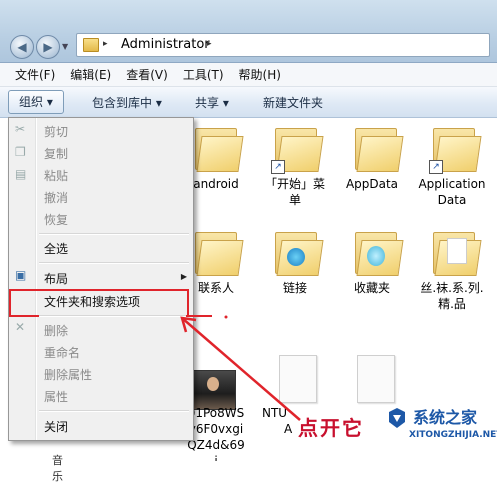 This screenshot has width=497, height=484. Describe the element at coordinates (214, 390) in the screenshot. I see `video-thumbnail` at that location.